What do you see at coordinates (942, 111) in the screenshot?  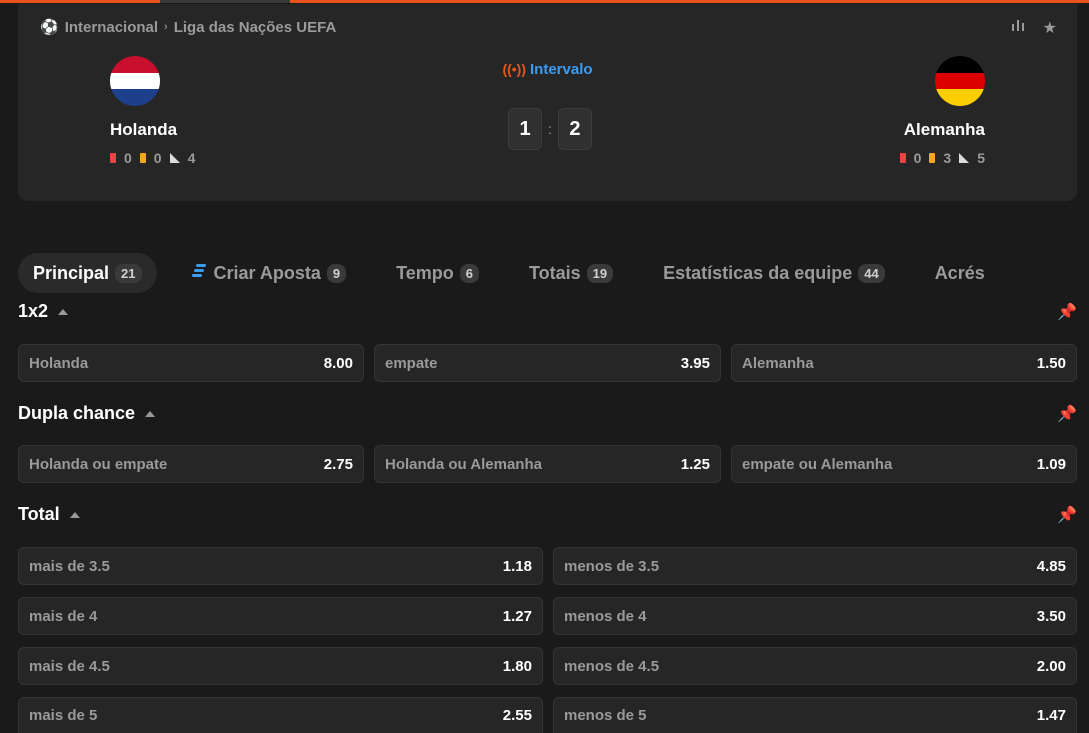 I see `away-team: Alemanha 0 3 5` at bounding box center [942, 111].